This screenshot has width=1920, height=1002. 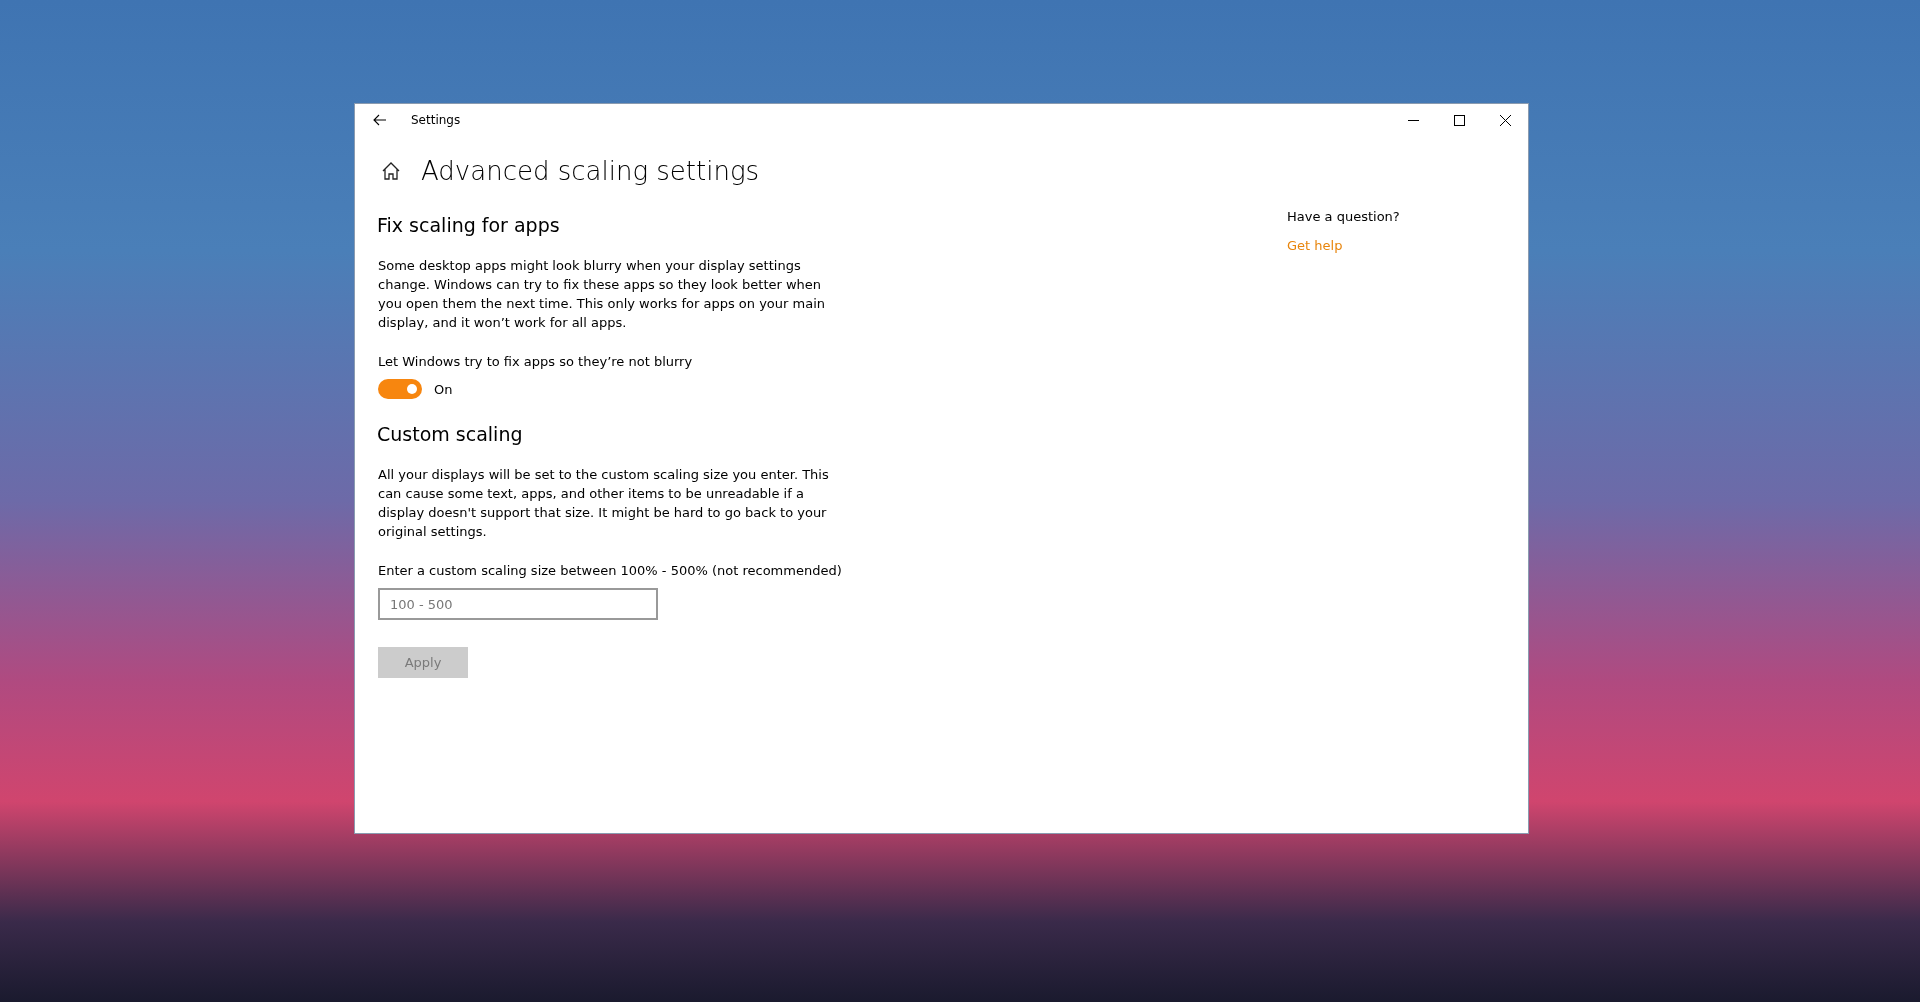 What do you see at coordinates (450, 434) in the screenshot?
I see `section-heading: Custom scaling` at bounding box center [450, 434].